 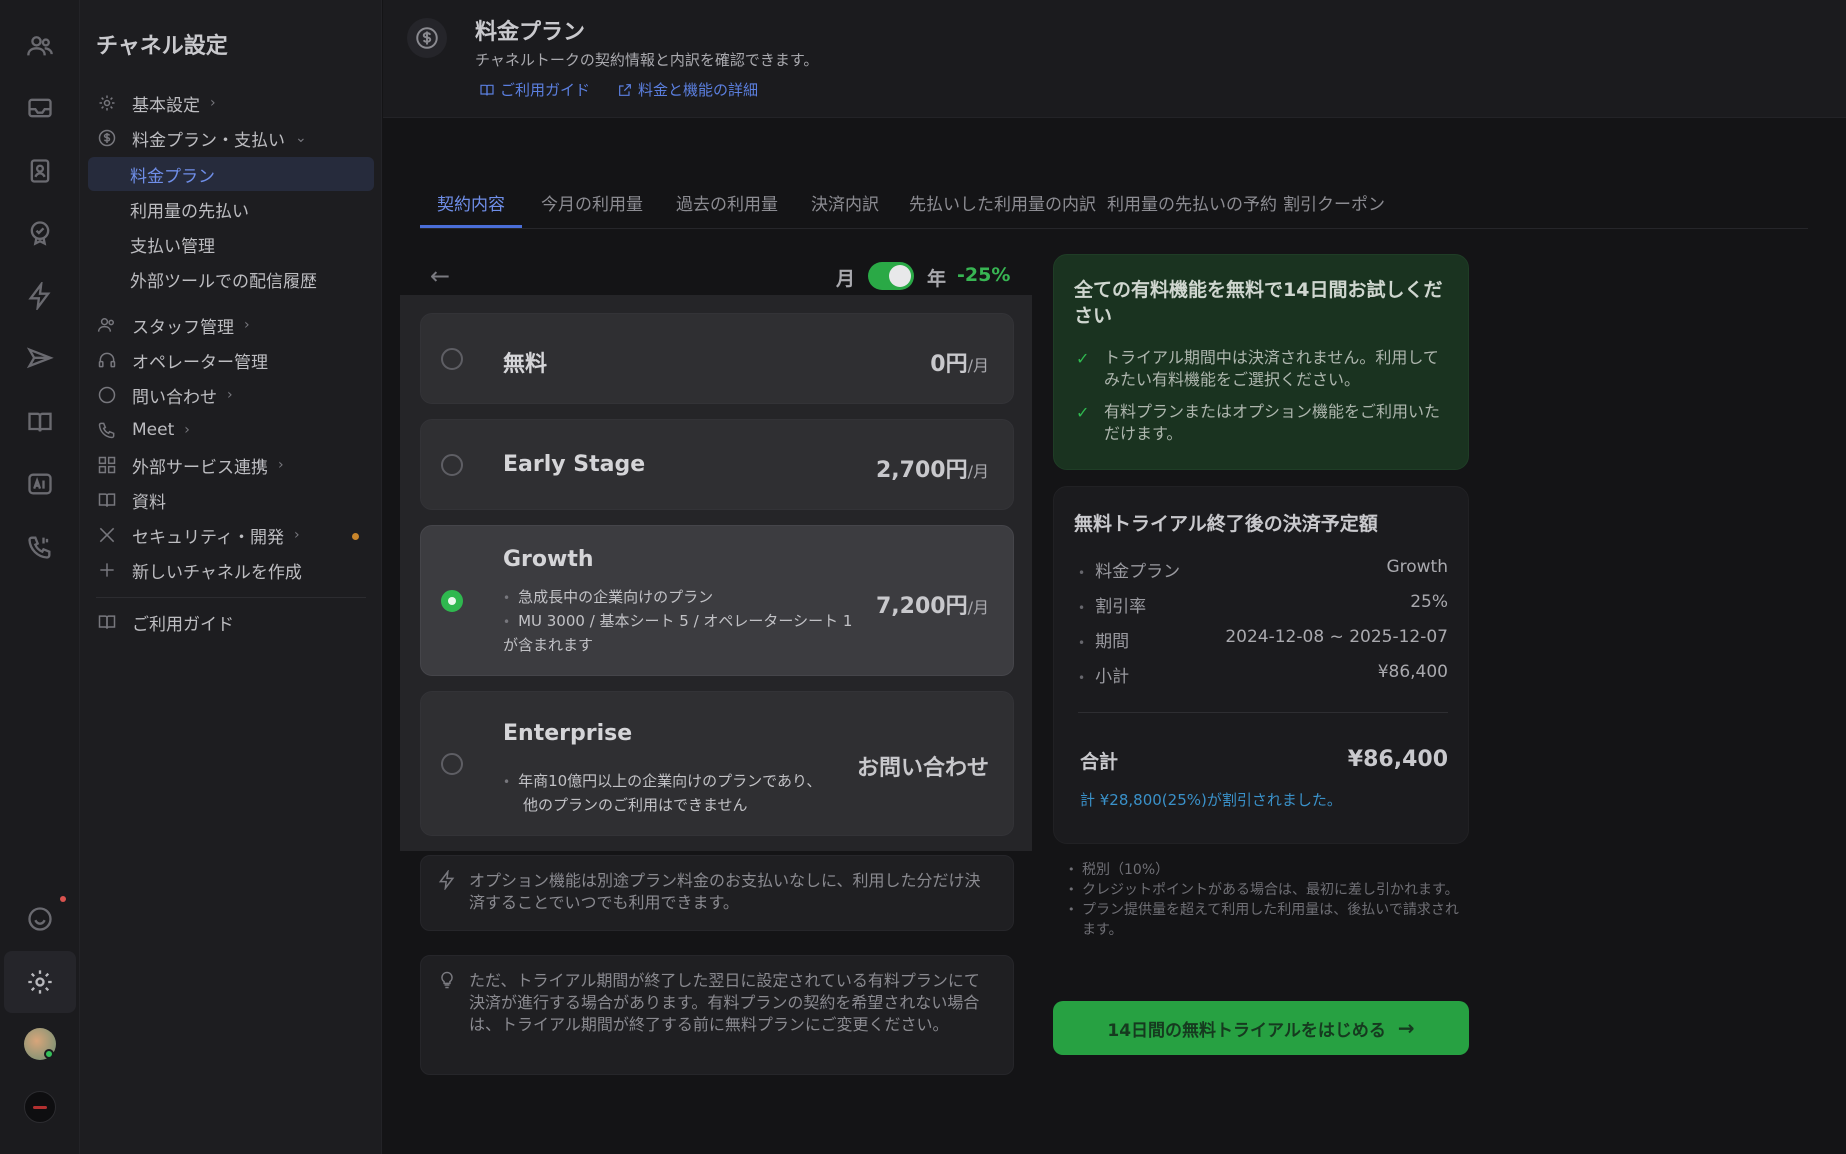 I want to click on sidebar-item-external-services: 外部サービス連携 ›, so click(x=190, y=465).